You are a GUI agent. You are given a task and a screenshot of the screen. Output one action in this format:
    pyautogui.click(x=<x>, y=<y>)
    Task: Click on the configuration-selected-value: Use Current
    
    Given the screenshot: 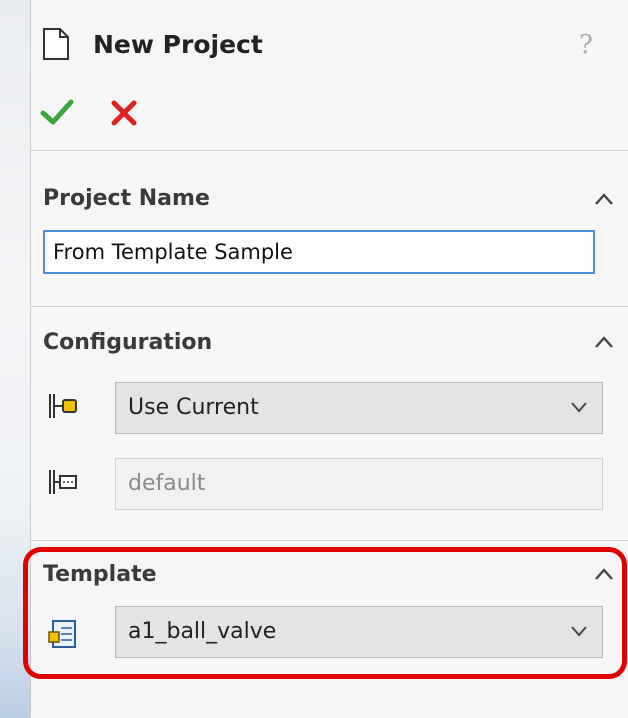 What is the action you would take?
    pyautogui.click(x=193, y=407)
    